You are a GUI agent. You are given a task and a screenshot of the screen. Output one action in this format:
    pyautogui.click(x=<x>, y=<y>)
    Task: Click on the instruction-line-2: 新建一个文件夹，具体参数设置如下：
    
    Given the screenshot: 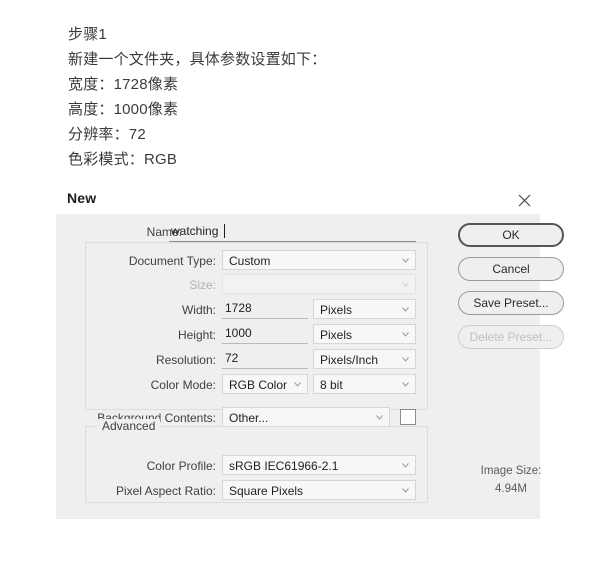 What is the action you would take?
    pyautogui.click(x=197, y=59)
    